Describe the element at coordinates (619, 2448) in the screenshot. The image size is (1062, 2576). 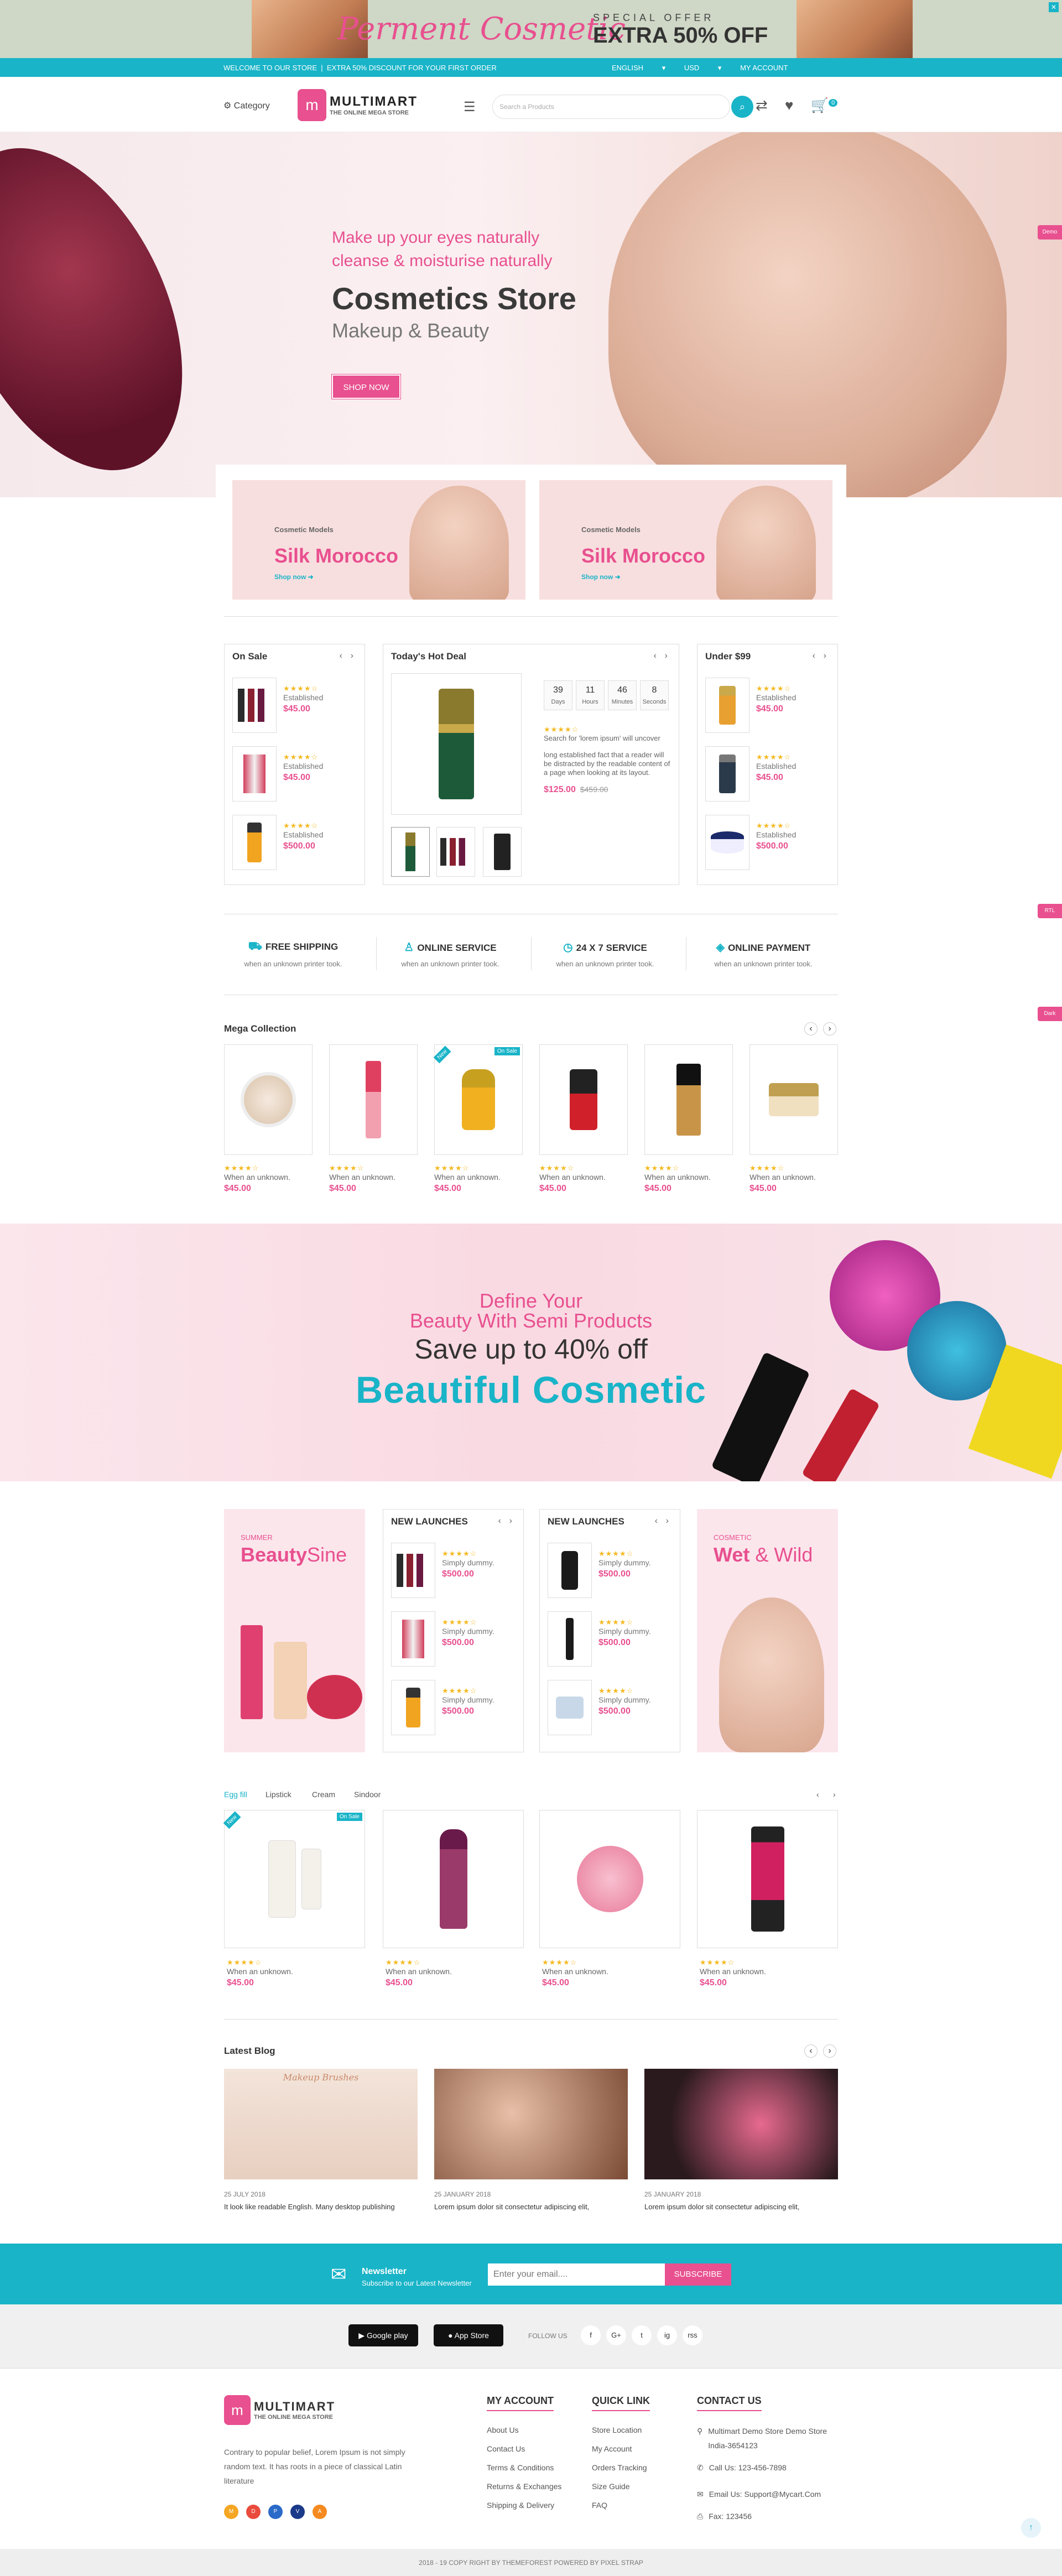
I see `footer-link: My Account` at that location.